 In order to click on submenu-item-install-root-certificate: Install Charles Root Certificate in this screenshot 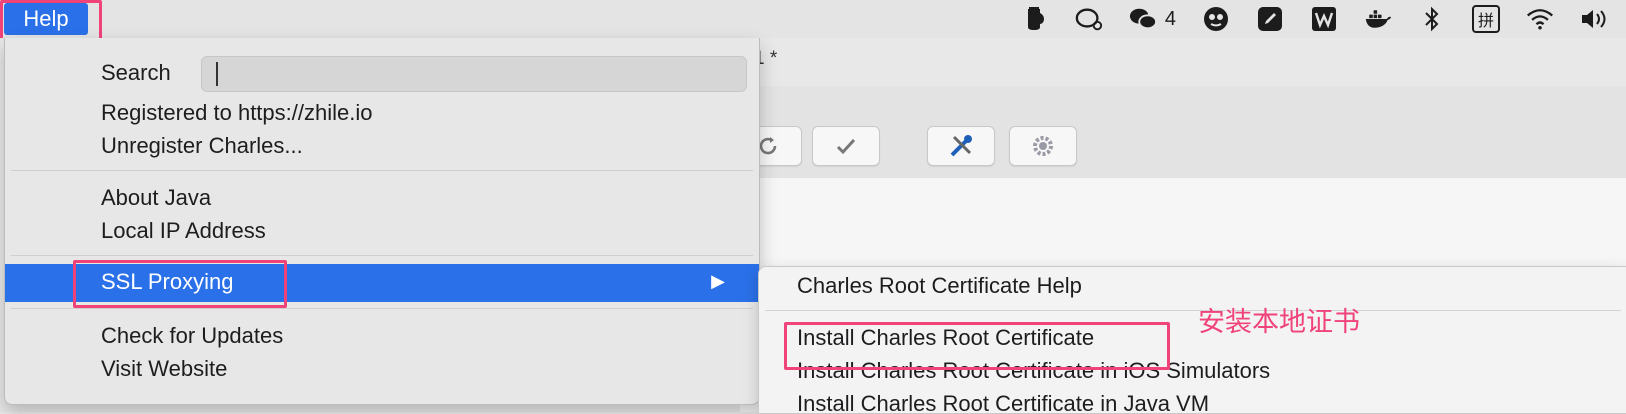, I will do `click(945, 338)`.